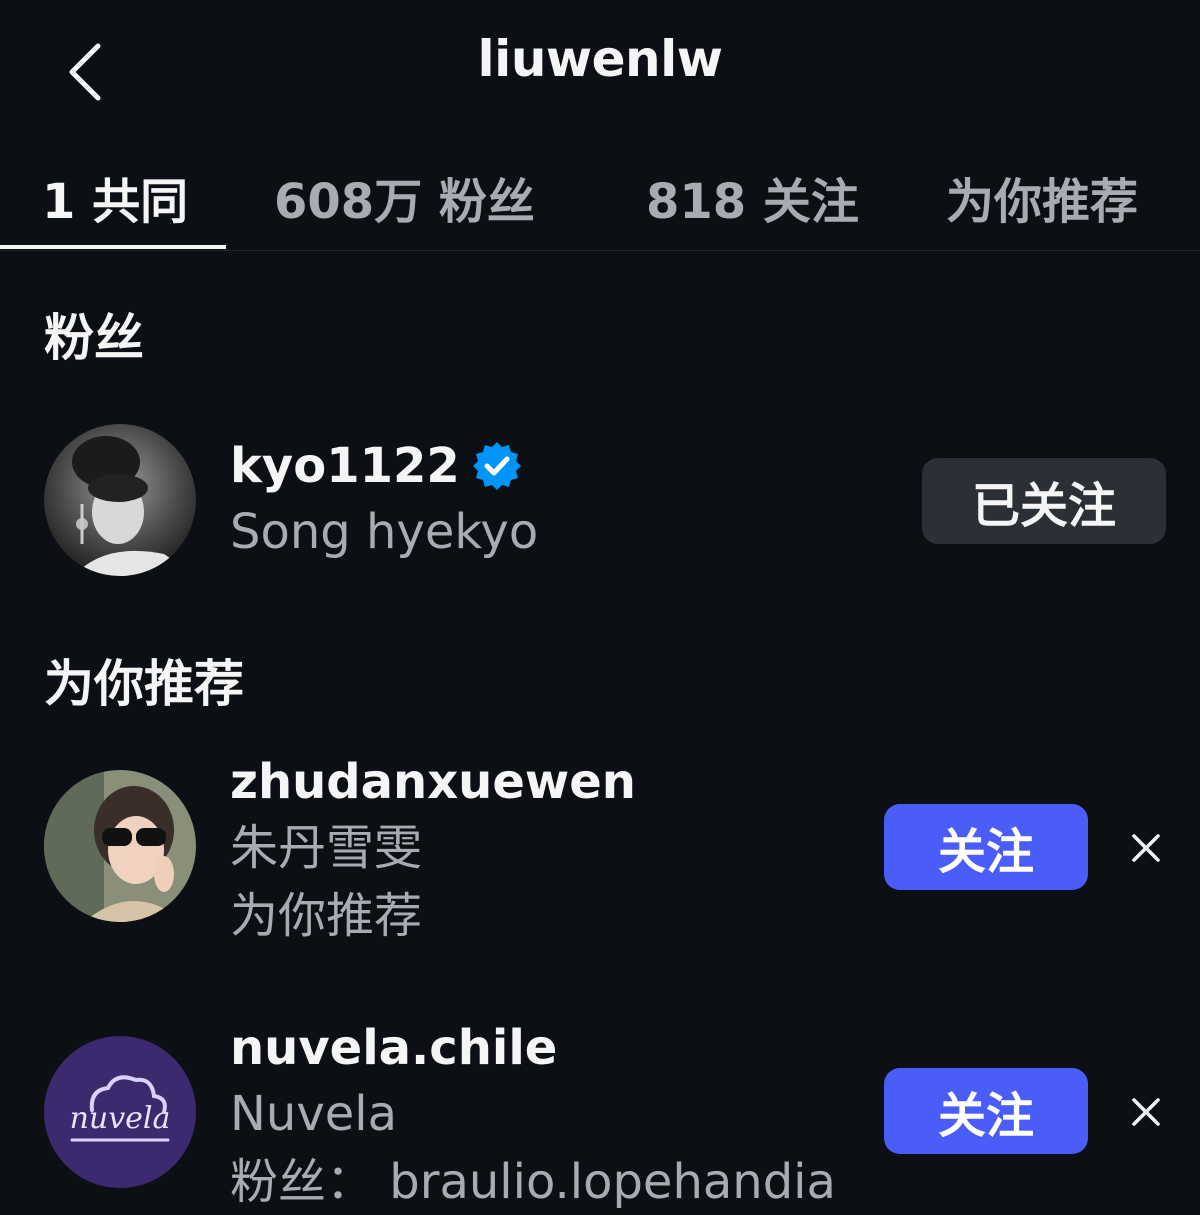 This screenshot has width=1200, height=1215. I want to click on followers-heading: 粉丝, so click(94, 338).